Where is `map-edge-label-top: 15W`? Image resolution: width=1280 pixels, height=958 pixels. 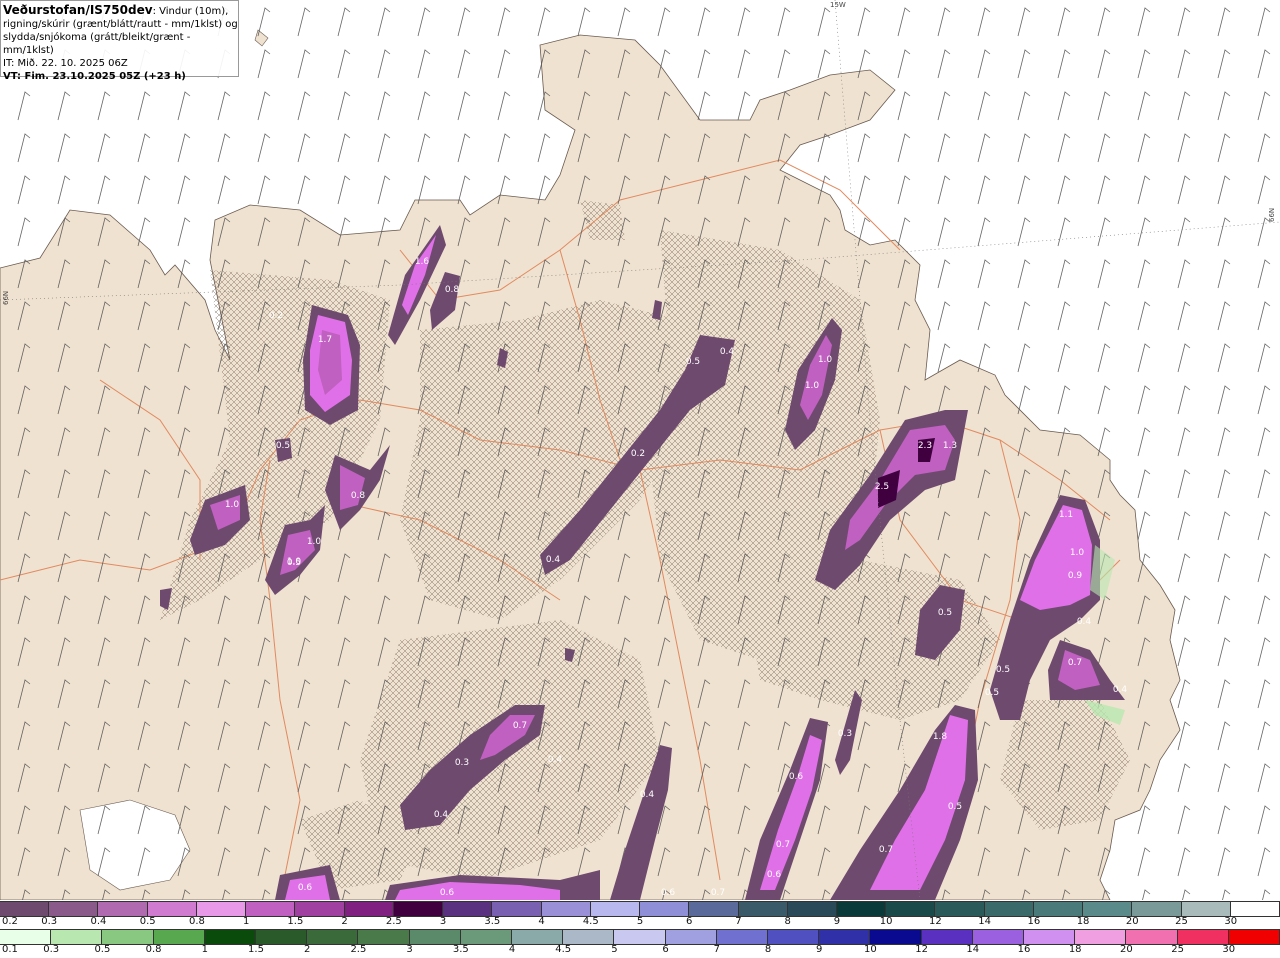
map-edge-label-top: 15W is located at coordinates (838, 5).